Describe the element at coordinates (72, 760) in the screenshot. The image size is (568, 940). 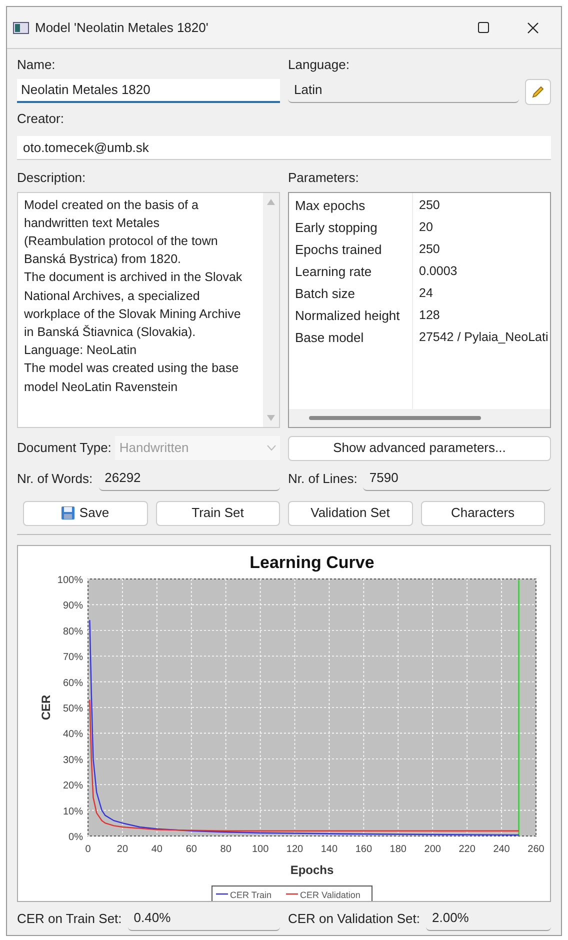
I see `y-tick-label: 30%` at that location.